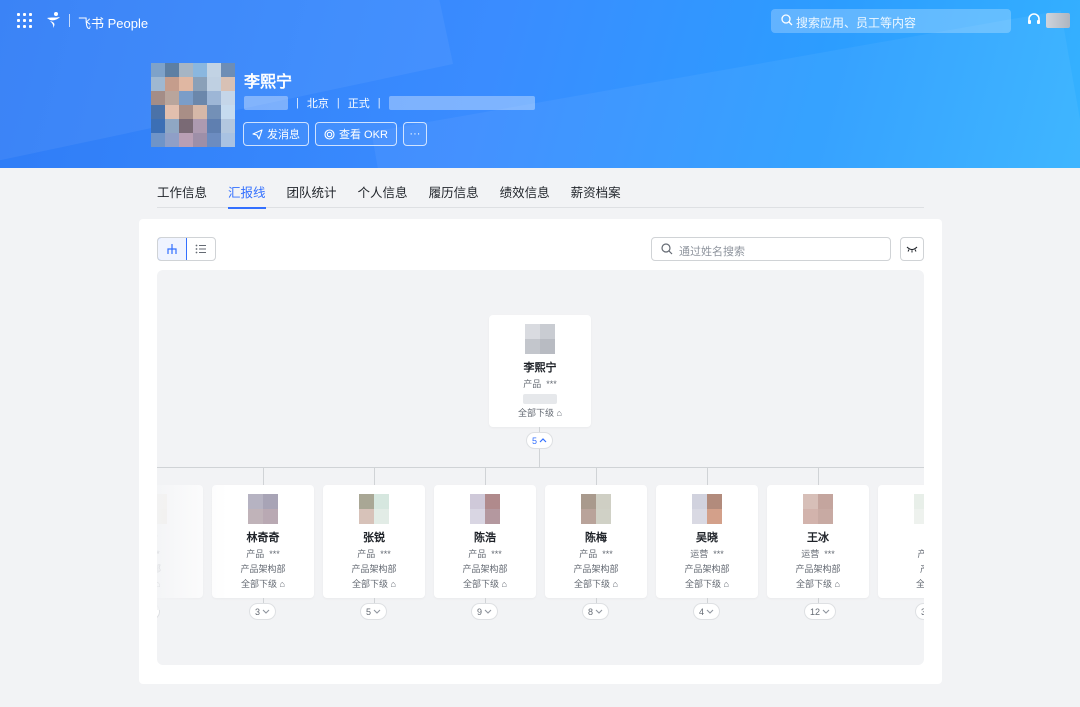  Describe the element at coordinates (158, 611) in the screenshot. I see `child-expand-toggle` at that location.